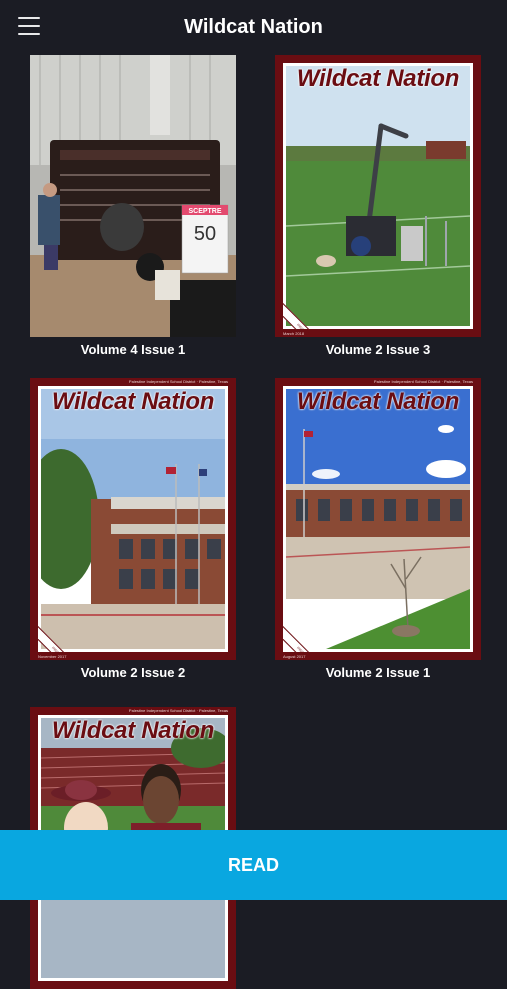  I want to click on issue-cover-image: SCEPTRE 50, so click(133, 196).